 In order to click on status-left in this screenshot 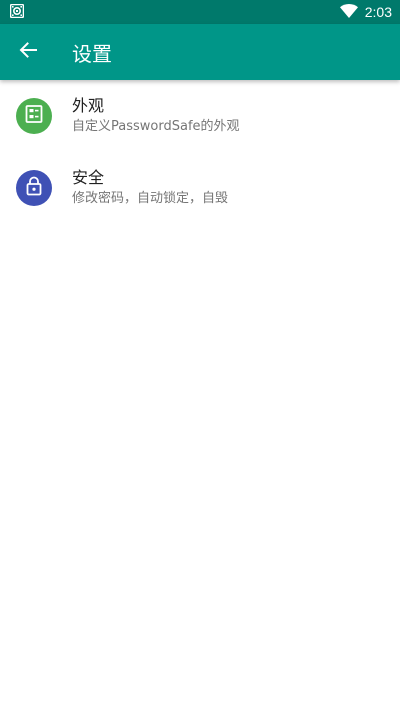, I will do `click(17, 12)`.